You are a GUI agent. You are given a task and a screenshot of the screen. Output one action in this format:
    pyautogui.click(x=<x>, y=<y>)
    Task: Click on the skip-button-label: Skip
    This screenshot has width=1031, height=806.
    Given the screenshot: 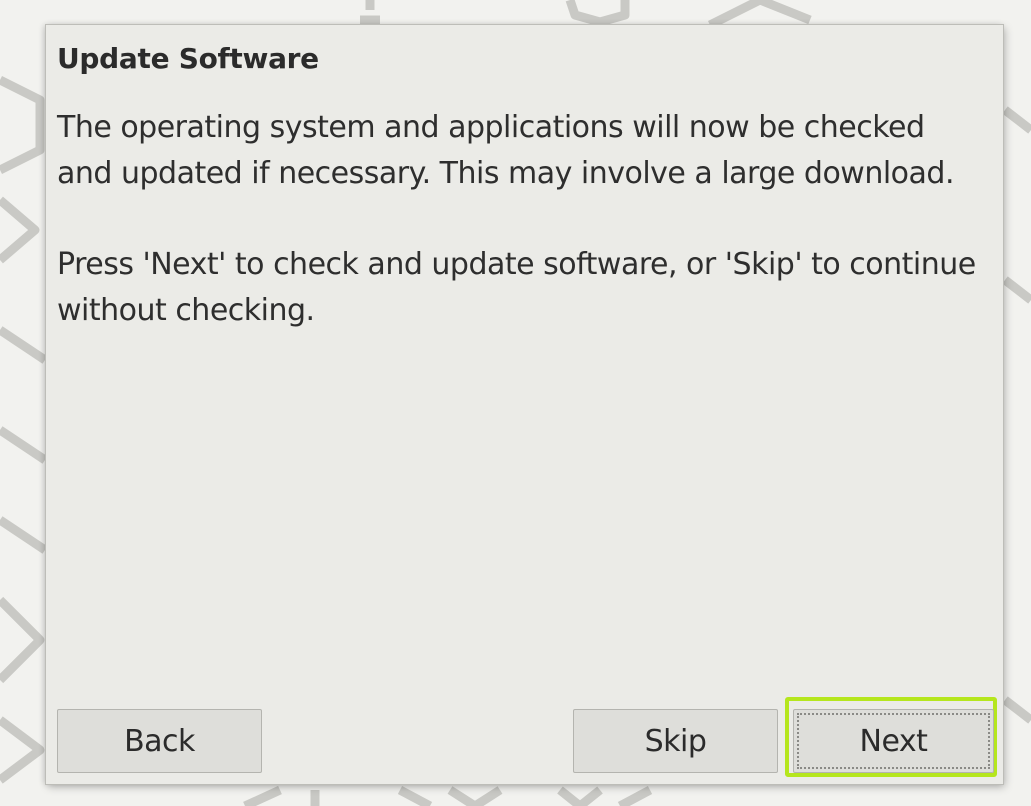 What is the action you would take?
    pyautogui.click(x=675, y=741)
    